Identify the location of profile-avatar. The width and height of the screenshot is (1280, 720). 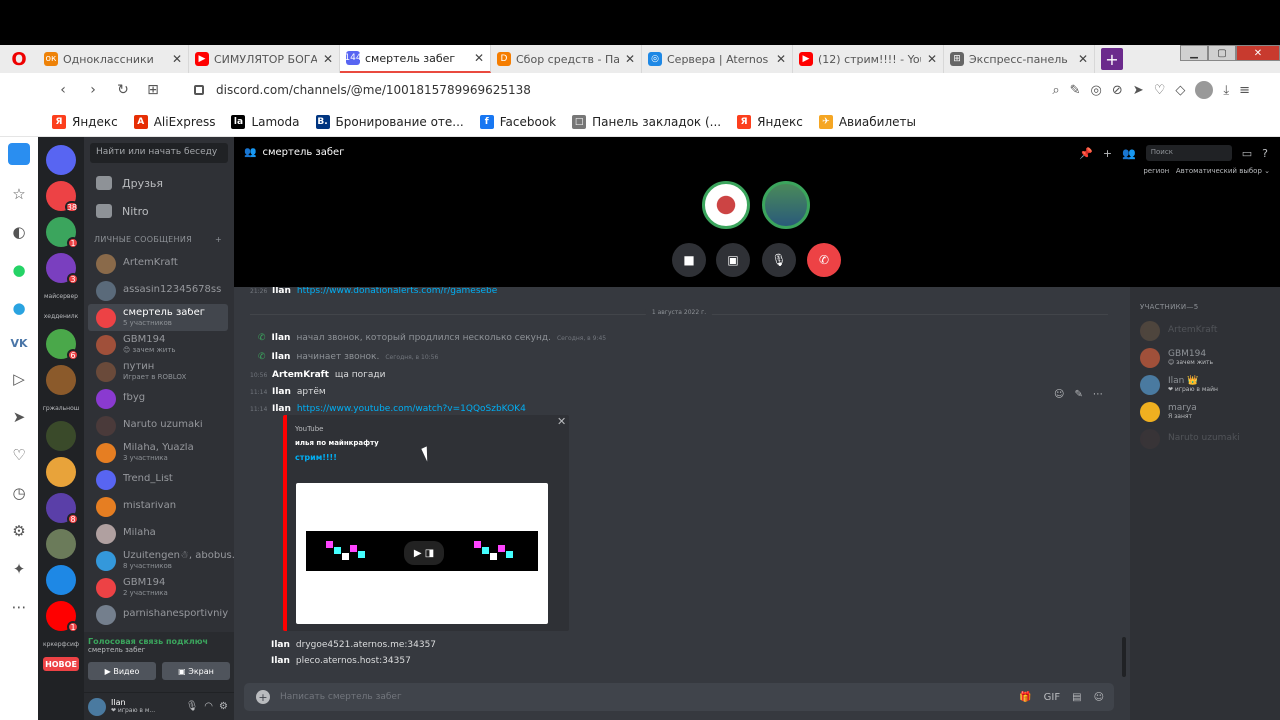
(1204, 90).